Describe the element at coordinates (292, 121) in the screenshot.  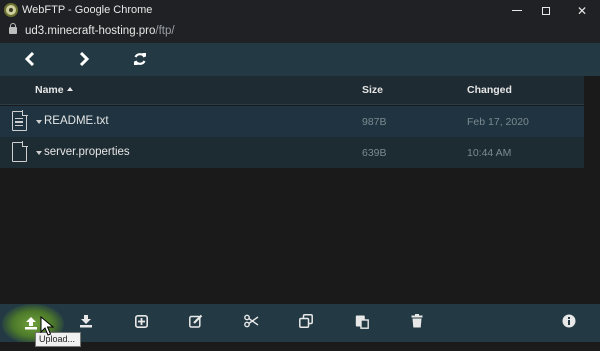
I see `table-row: README.txt 987B Feb 17, 2020` at that location.